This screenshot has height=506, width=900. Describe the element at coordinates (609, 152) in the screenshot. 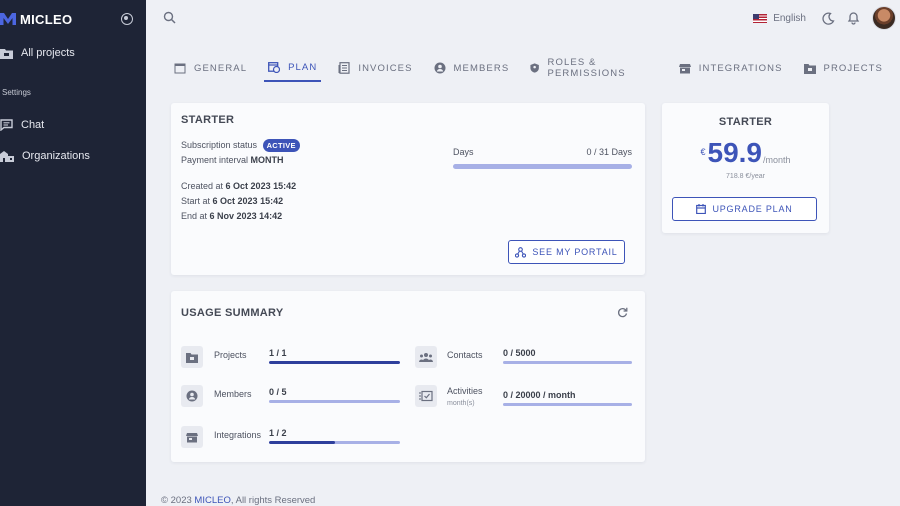

I see `days-value: 0 / 31 Days` at that location.